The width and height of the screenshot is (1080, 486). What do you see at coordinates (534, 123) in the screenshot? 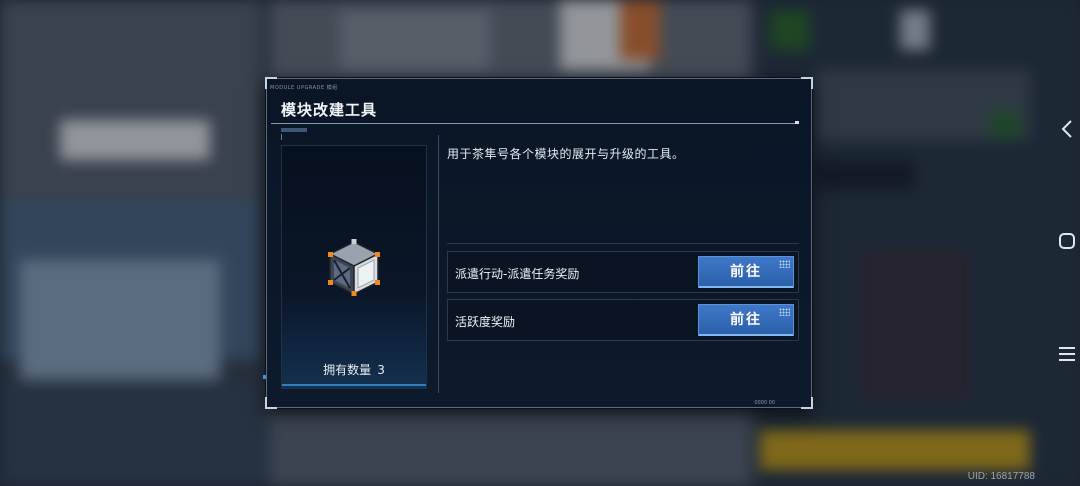
I see `title-divider` at bounding box center [534, 123].